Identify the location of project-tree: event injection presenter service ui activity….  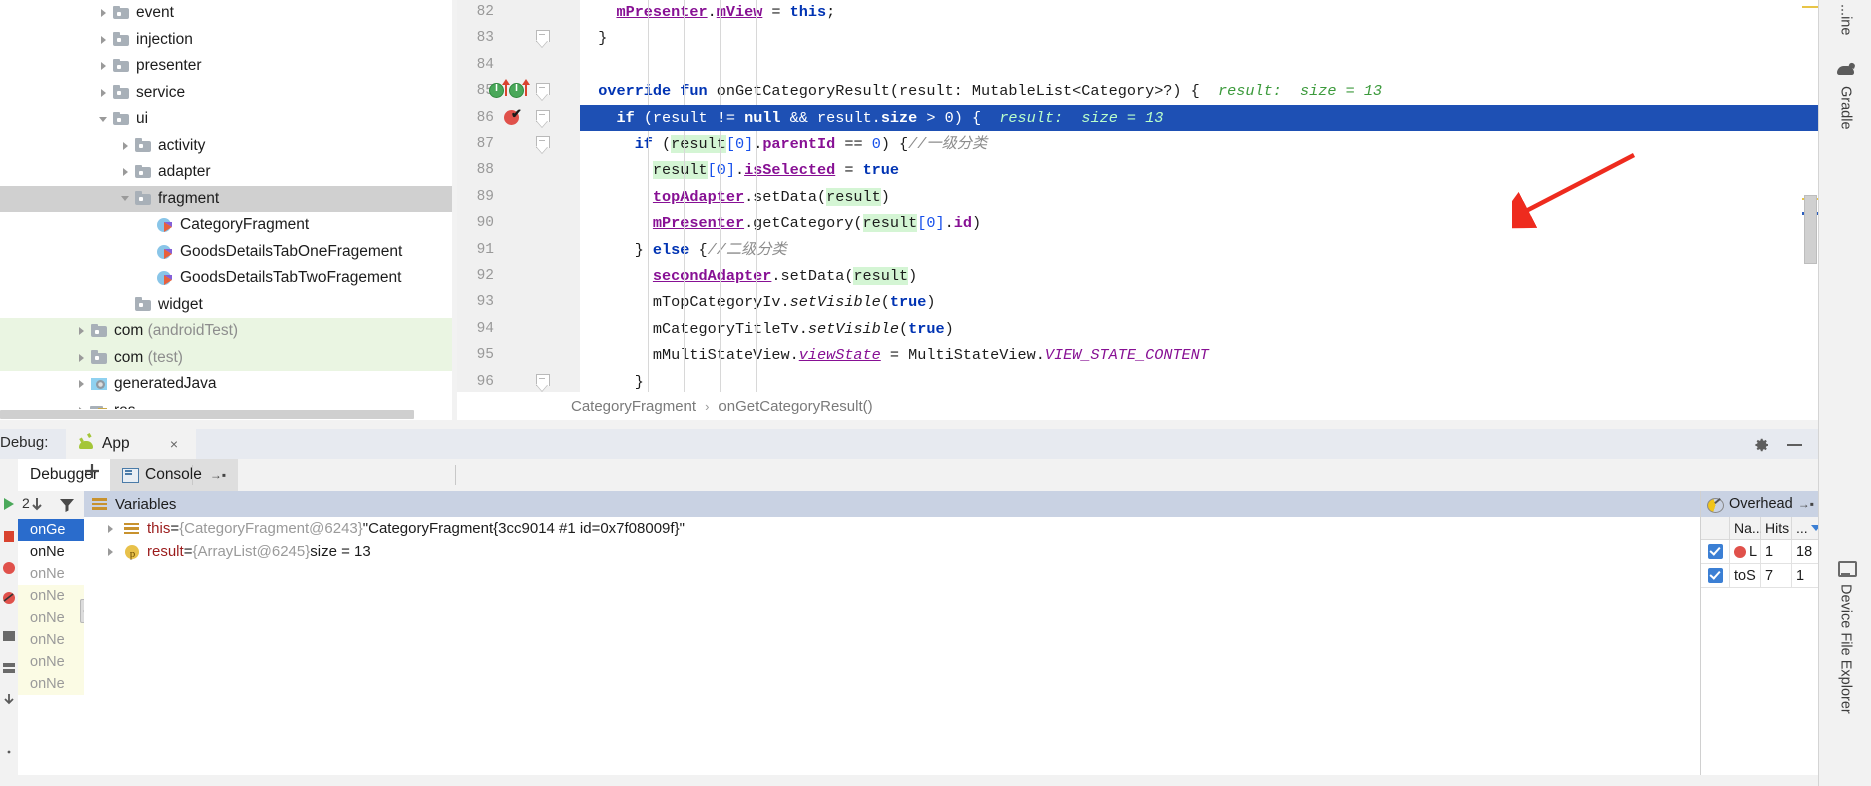
(226, 210).